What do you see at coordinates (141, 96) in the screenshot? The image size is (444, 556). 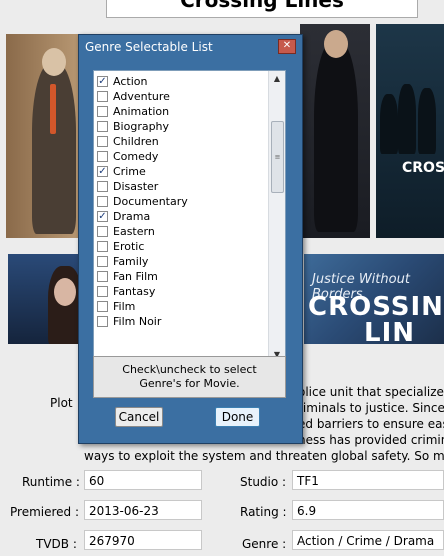 I see `genre-label: Adventure` at bounding box center [141, 96].